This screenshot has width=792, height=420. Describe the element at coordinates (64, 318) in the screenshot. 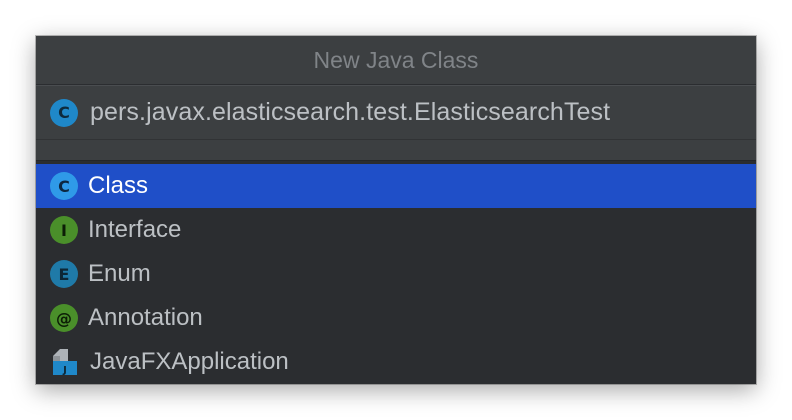

I see `annotation-icon: @` at that location.